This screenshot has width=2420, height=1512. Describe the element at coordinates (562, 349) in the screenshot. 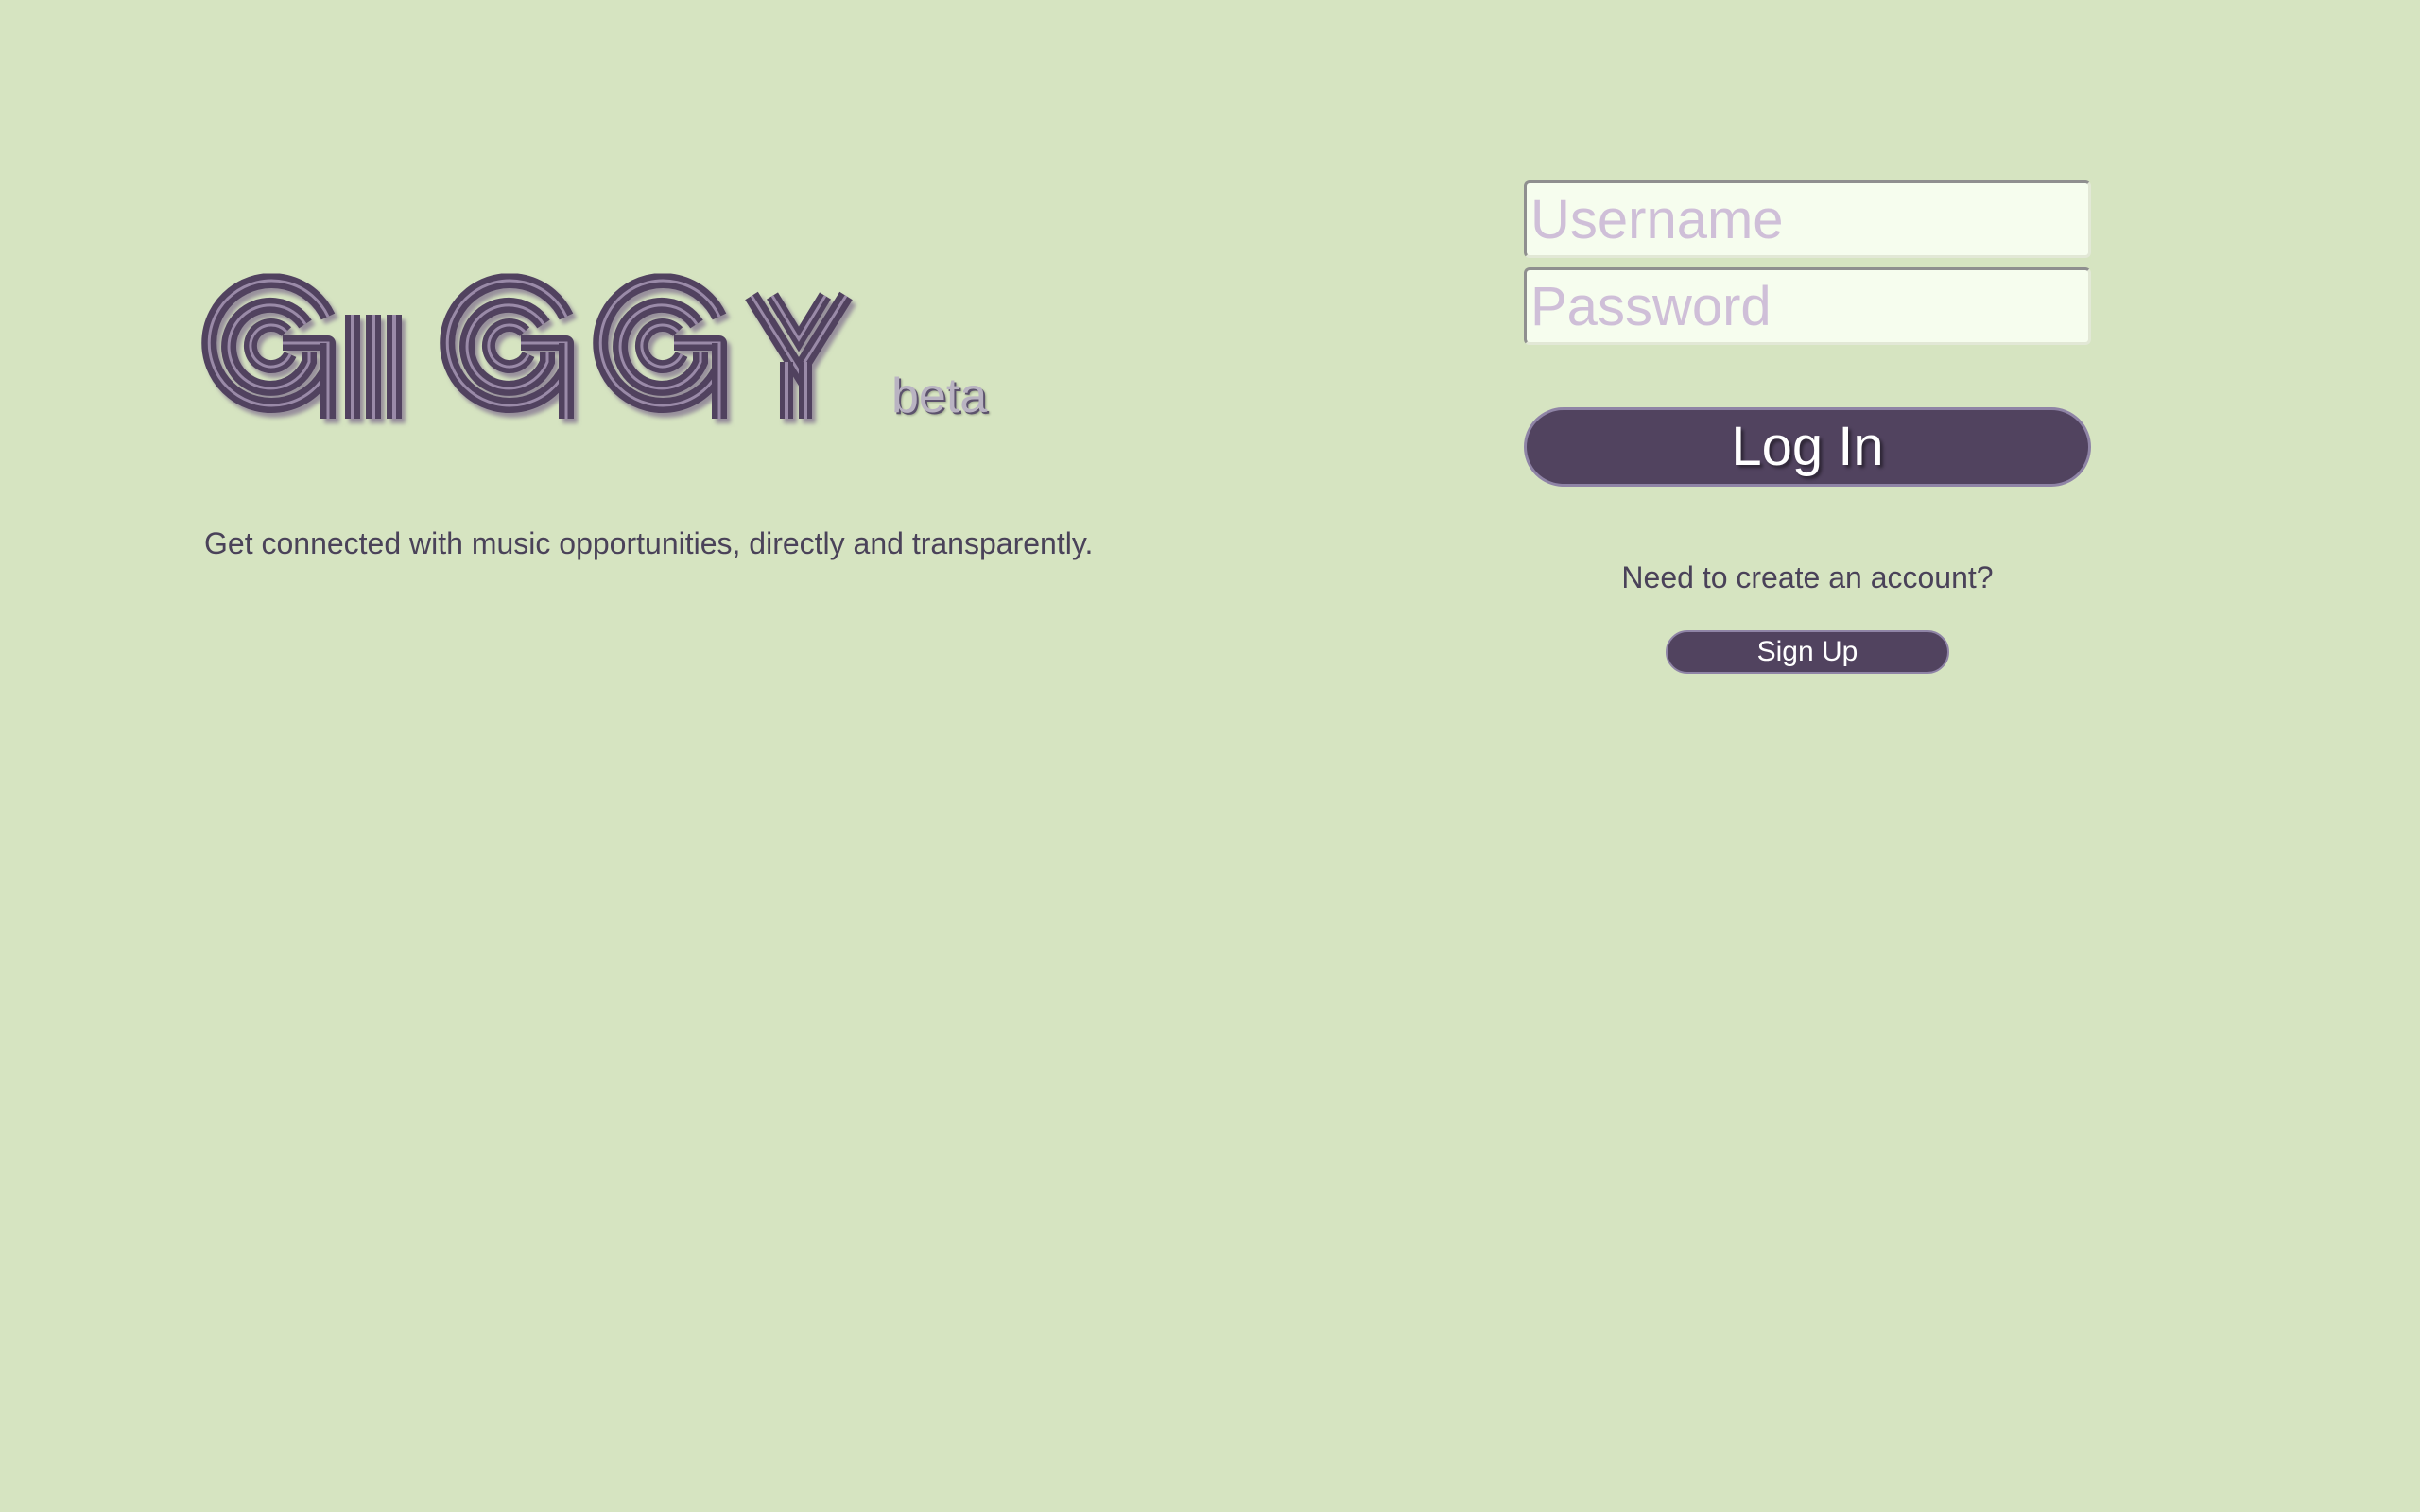

I see `giggy-logo-icon` at that location.